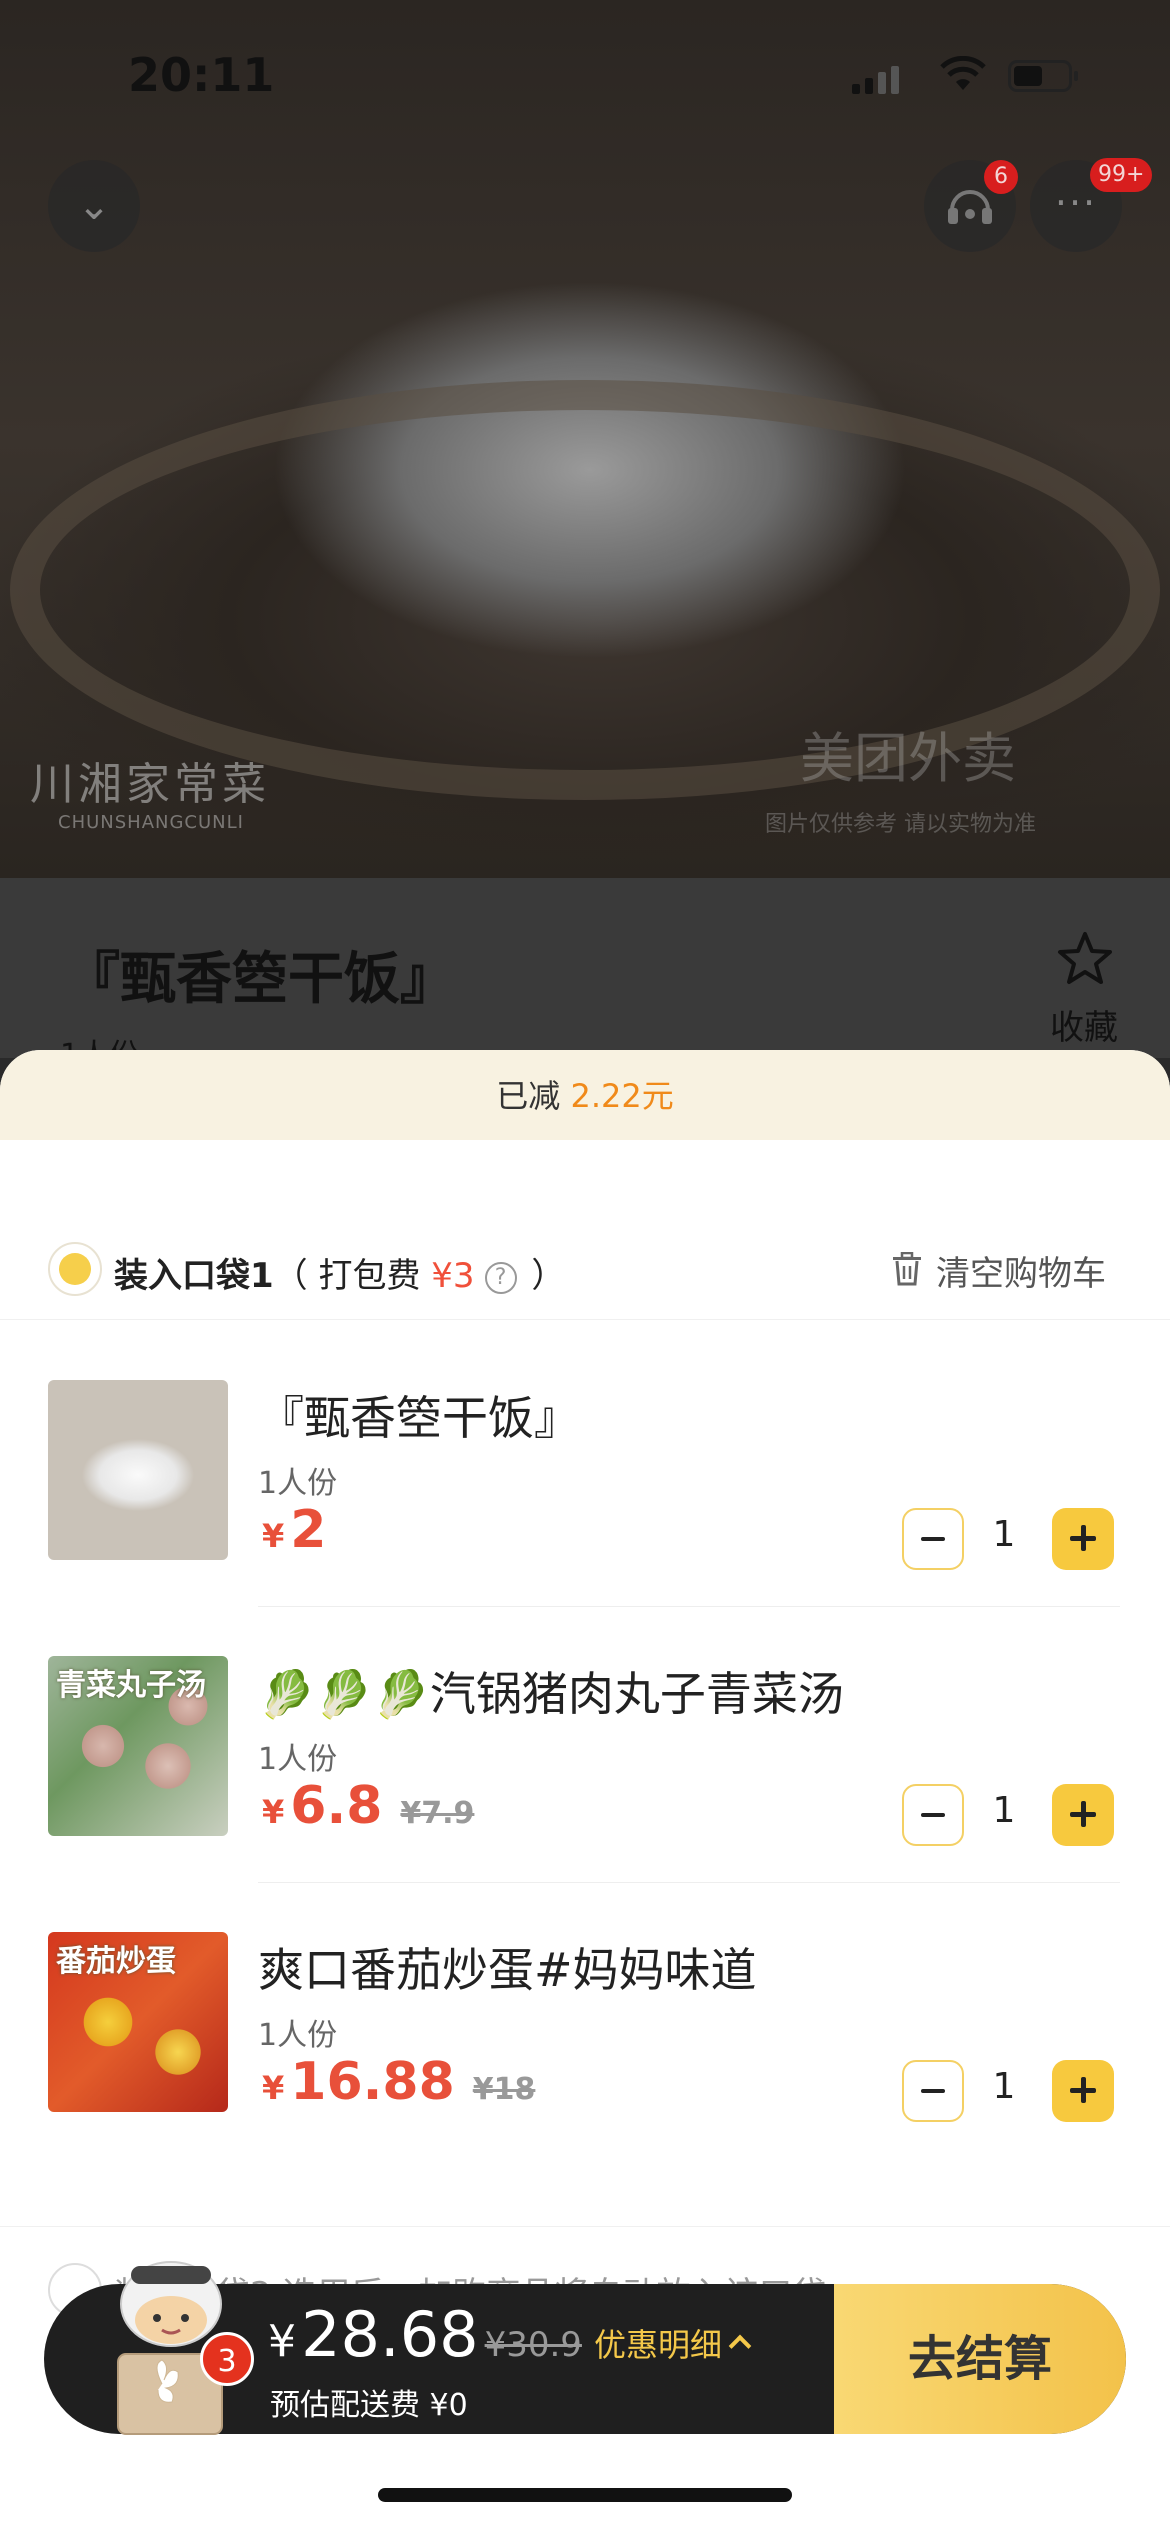 This screenshot has width=1170, height=2532. What do you see at coordinates (1021, 1270) in the screenshot?
I see `clear-cart-button: 清空购物车` at bounding box center [1021, 1270].